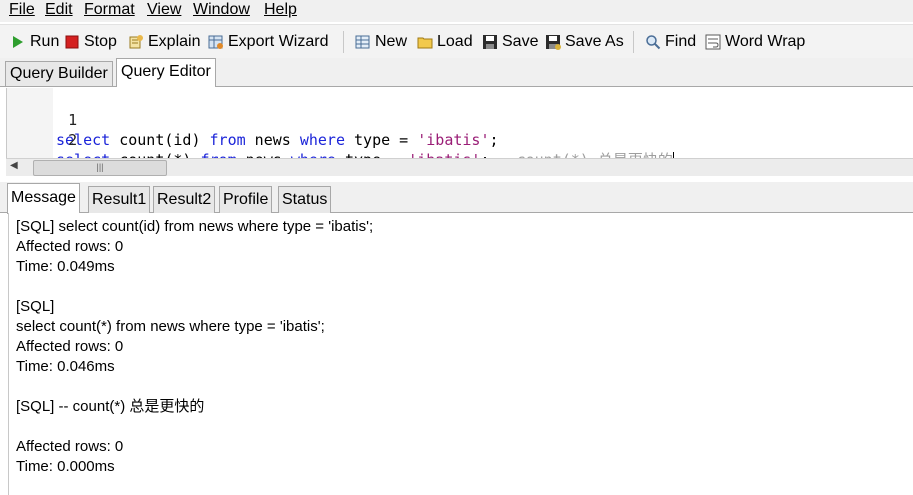  I want to click on query-tabs: Query Builder Query Editor, so click(456, 72).